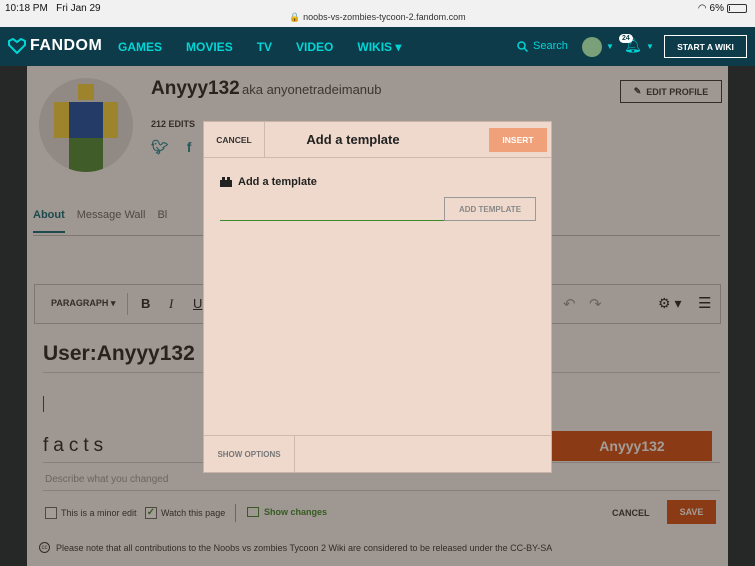 The height and width of the screenshot is (566, 755). Describe the element at coordinates (377, 453) in the screenshot. I see `dialog-footer: SHOW OPTIONS` at that location.